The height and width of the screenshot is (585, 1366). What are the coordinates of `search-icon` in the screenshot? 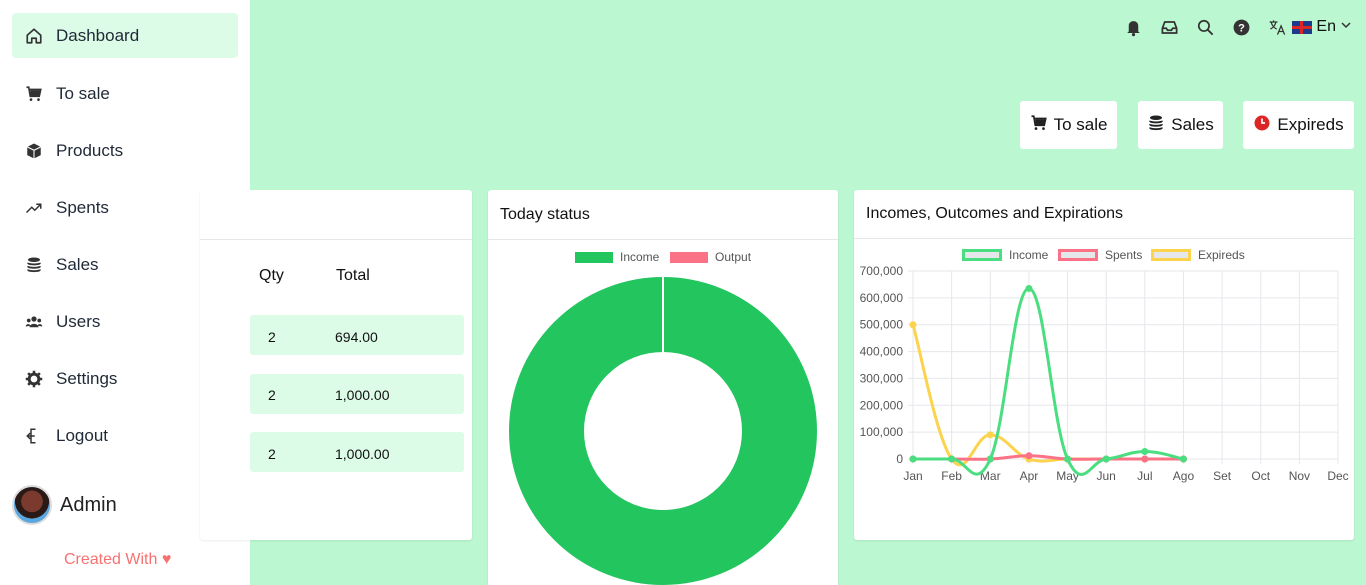 It's located at (1205, 27).